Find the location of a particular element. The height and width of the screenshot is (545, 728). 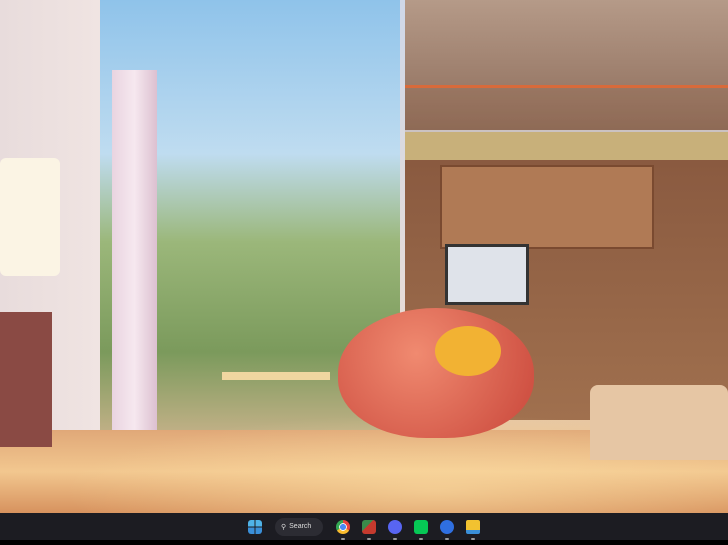

wallpaper-curtain is located at coordinates (134, 250).